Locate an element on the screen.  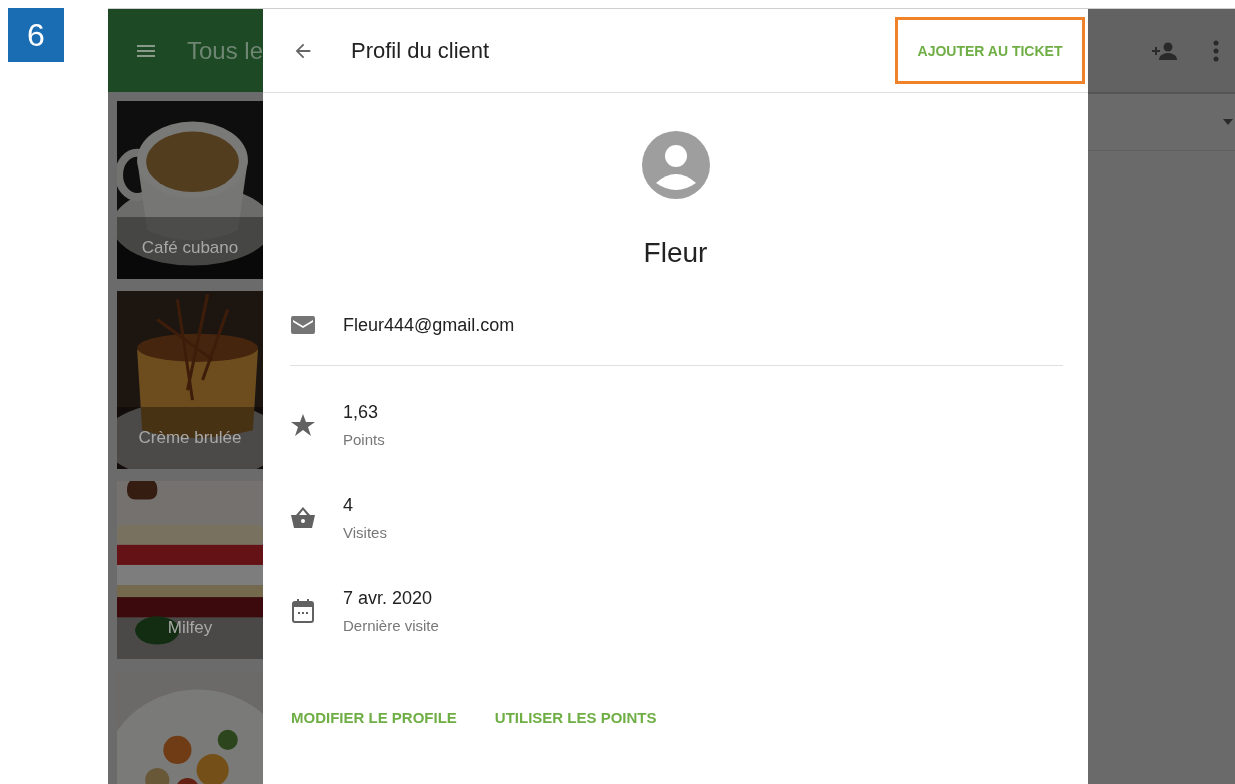
stat-value: 1,63 is located at coordinates (361, 412).